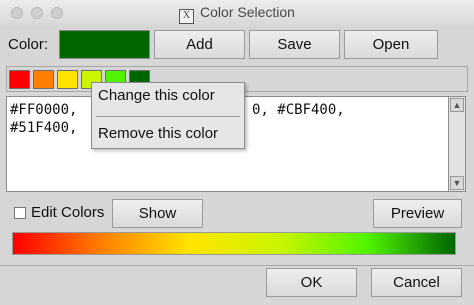  Describe the element at coordinates (417, 213) in the screenshot. I see `preview-button: Preview` at that location.